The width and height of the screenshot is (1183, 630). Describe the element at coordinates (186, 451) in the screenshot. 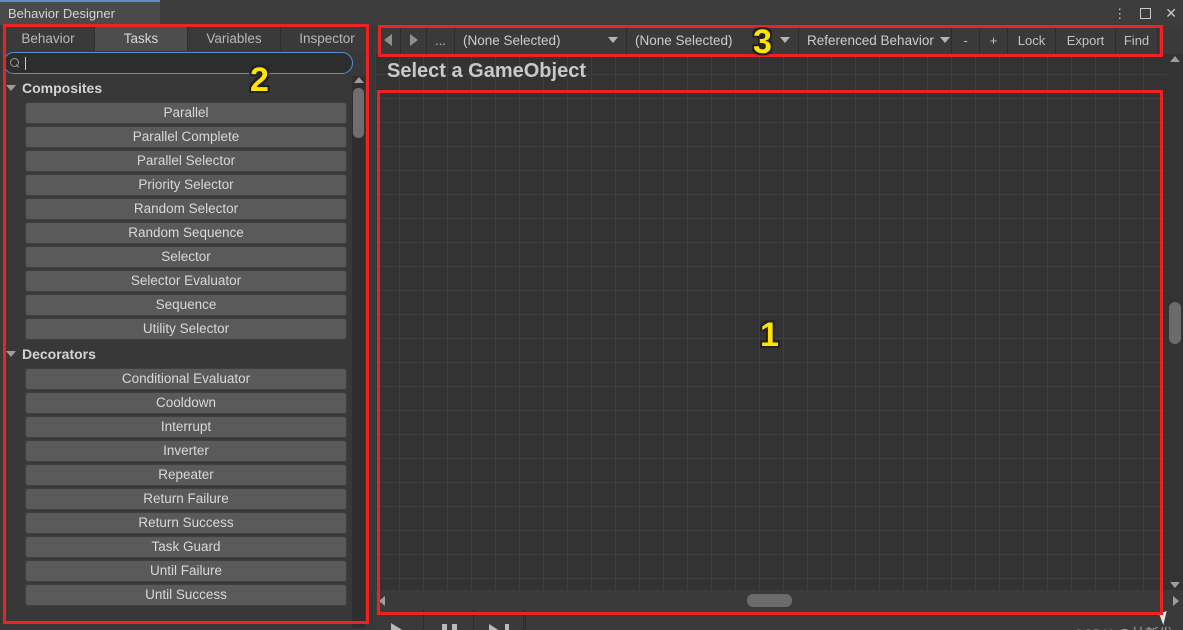

I see `task-item: Inverter` at that location.